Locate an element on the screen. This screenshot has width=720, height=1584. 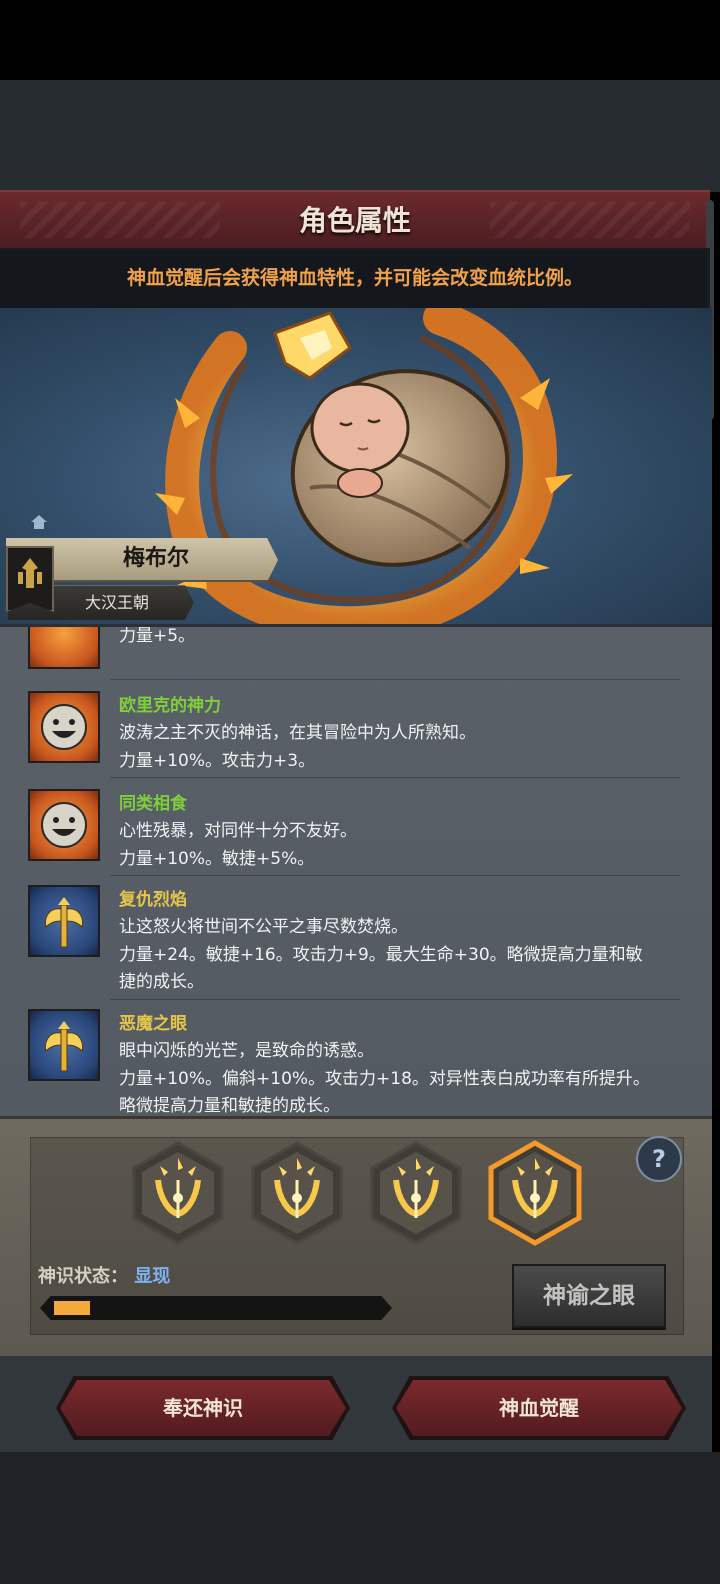
oracle-eye-button: 神谕之眼 is located at coordinates (589, 1296).